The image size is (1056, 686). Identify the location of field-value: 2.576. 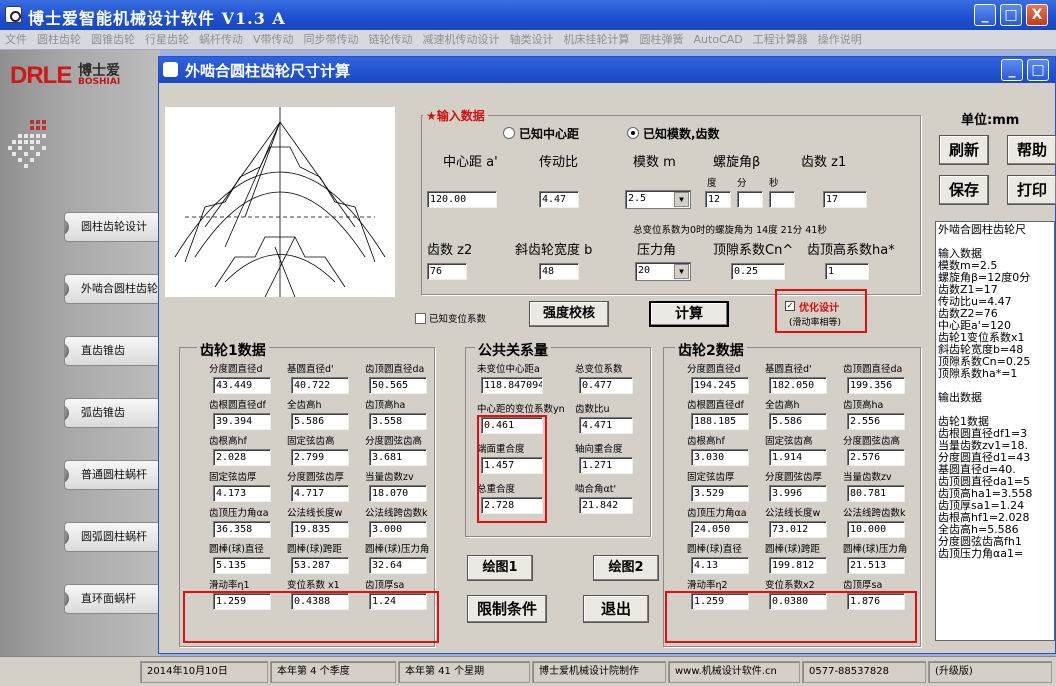
(876, 457).